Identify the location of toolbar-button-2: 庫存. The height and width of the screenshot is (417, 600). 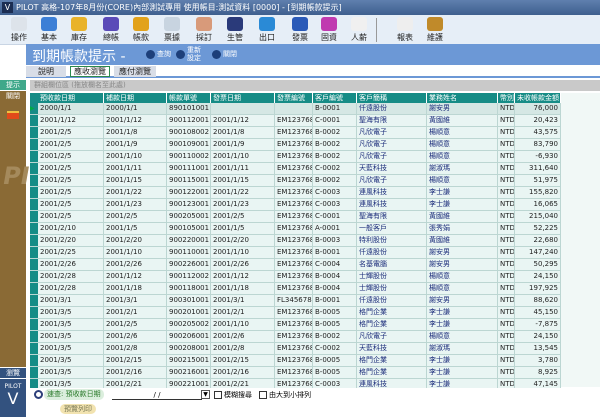
(79, 30).